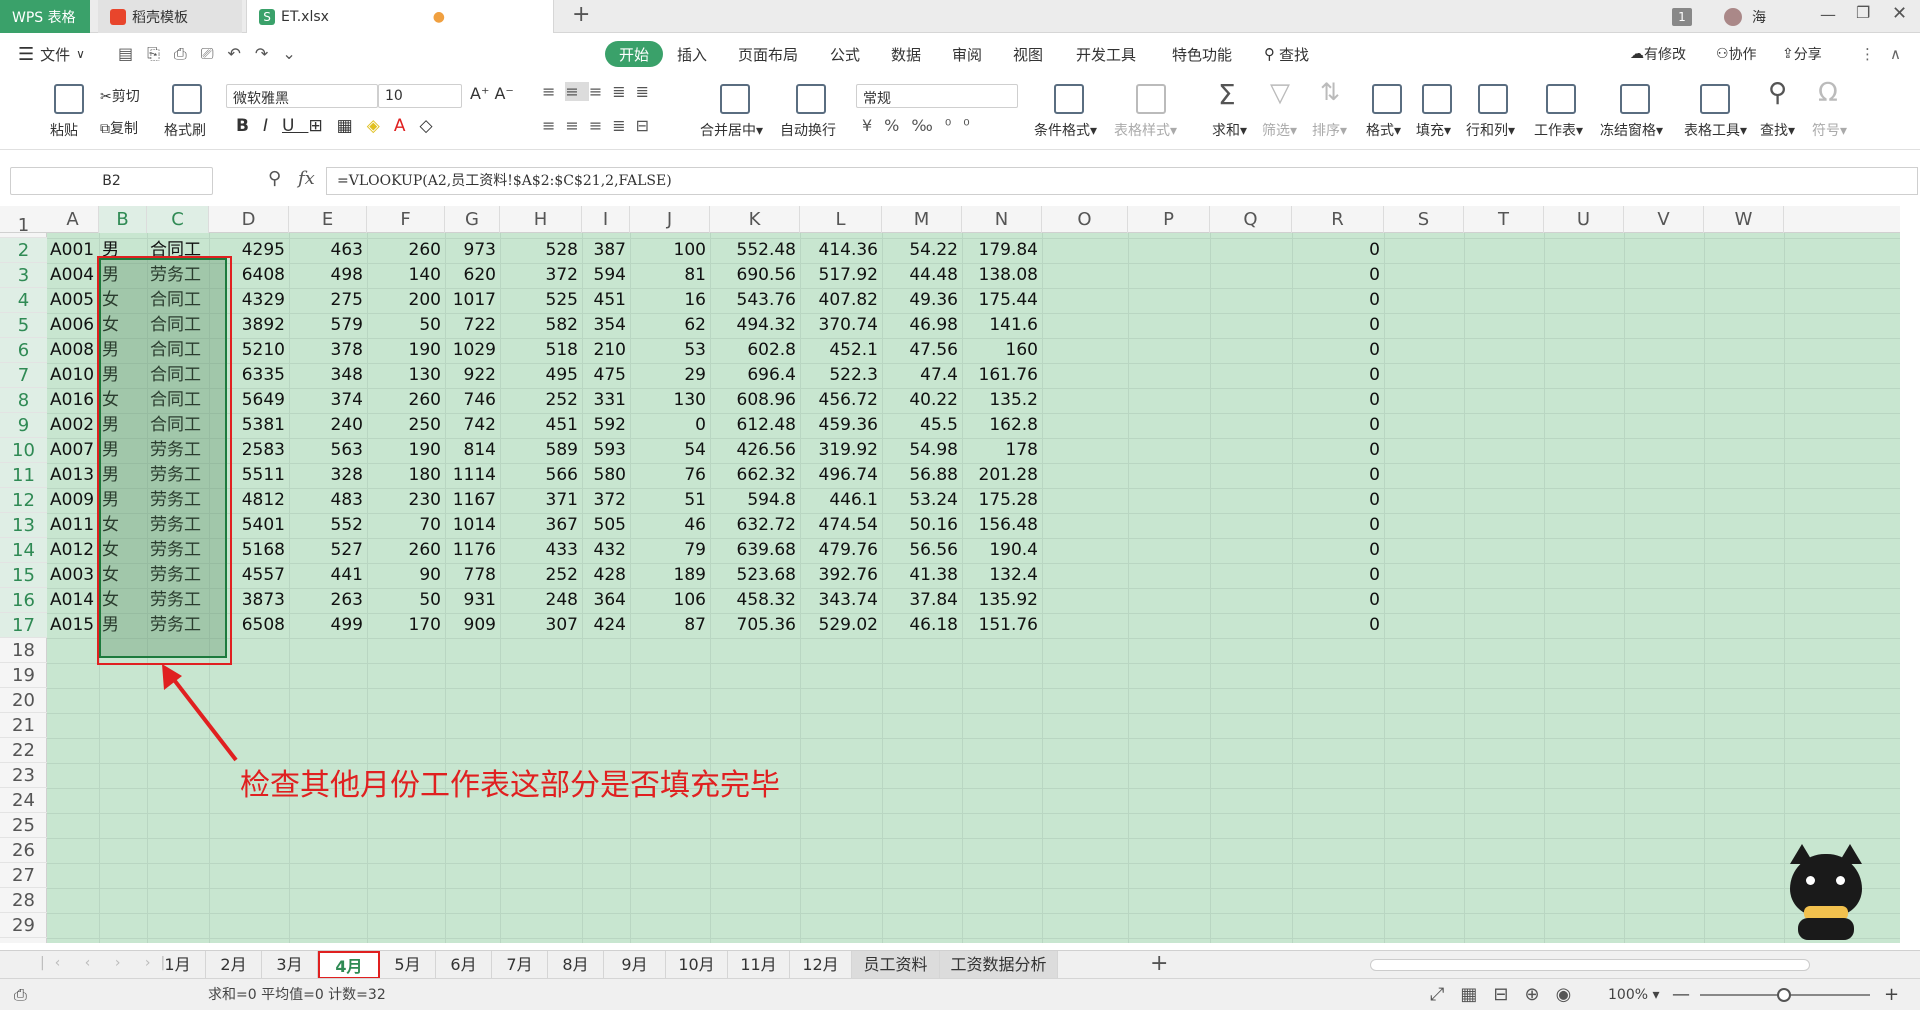 The width and height of the screenshot is (1920, 1011). Describe the element at coordinates (274, 178) in the screenshot. I see `zoom-formula-icon: ⚲` at that location.